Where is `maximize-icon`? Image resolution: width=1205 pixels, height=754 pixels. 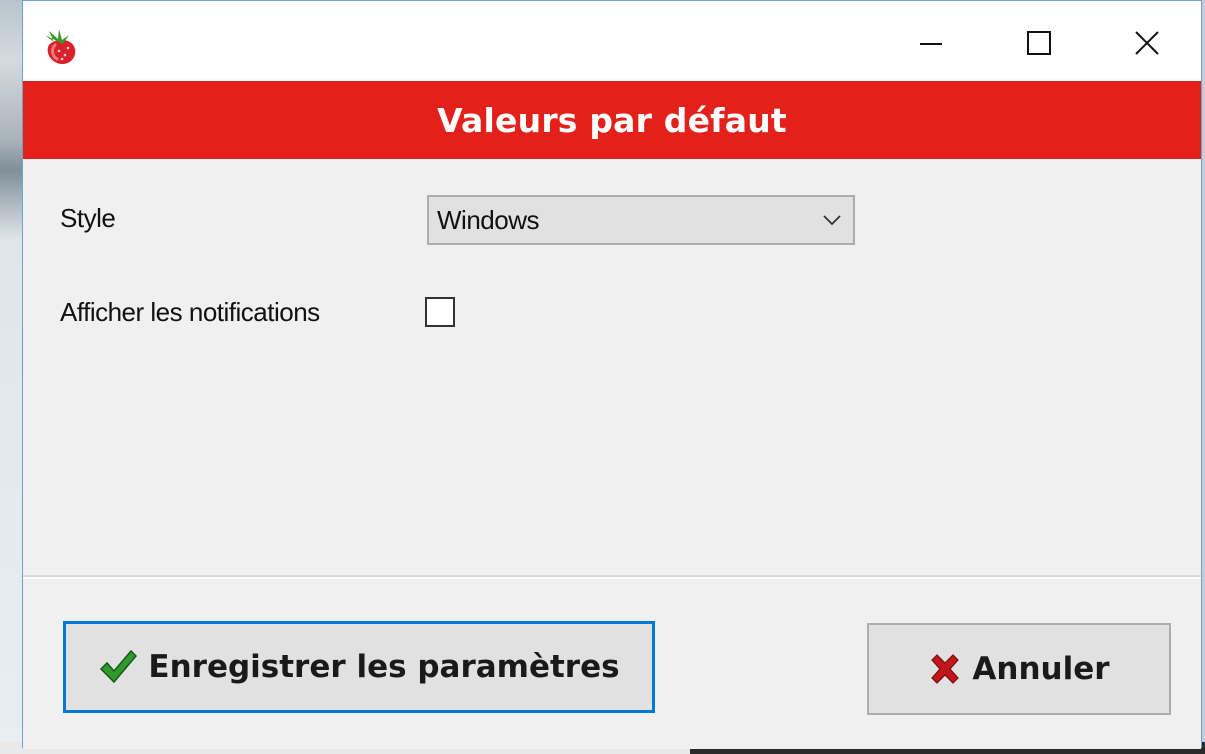 maximize-icon is located at coordinates (1039, 43).